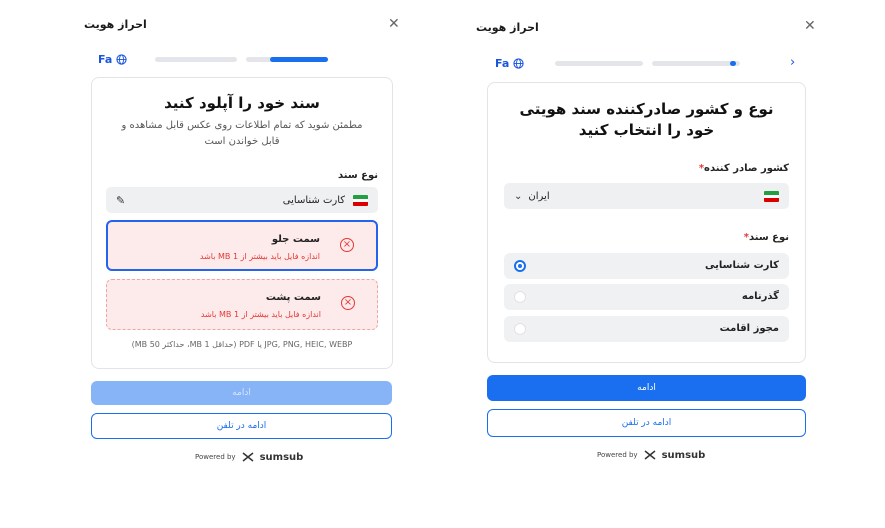  What do you see at coordinates (742, 265) in the screenshot?
I see `option-label: کارت شناسایی` at bounding box center [742, 265].